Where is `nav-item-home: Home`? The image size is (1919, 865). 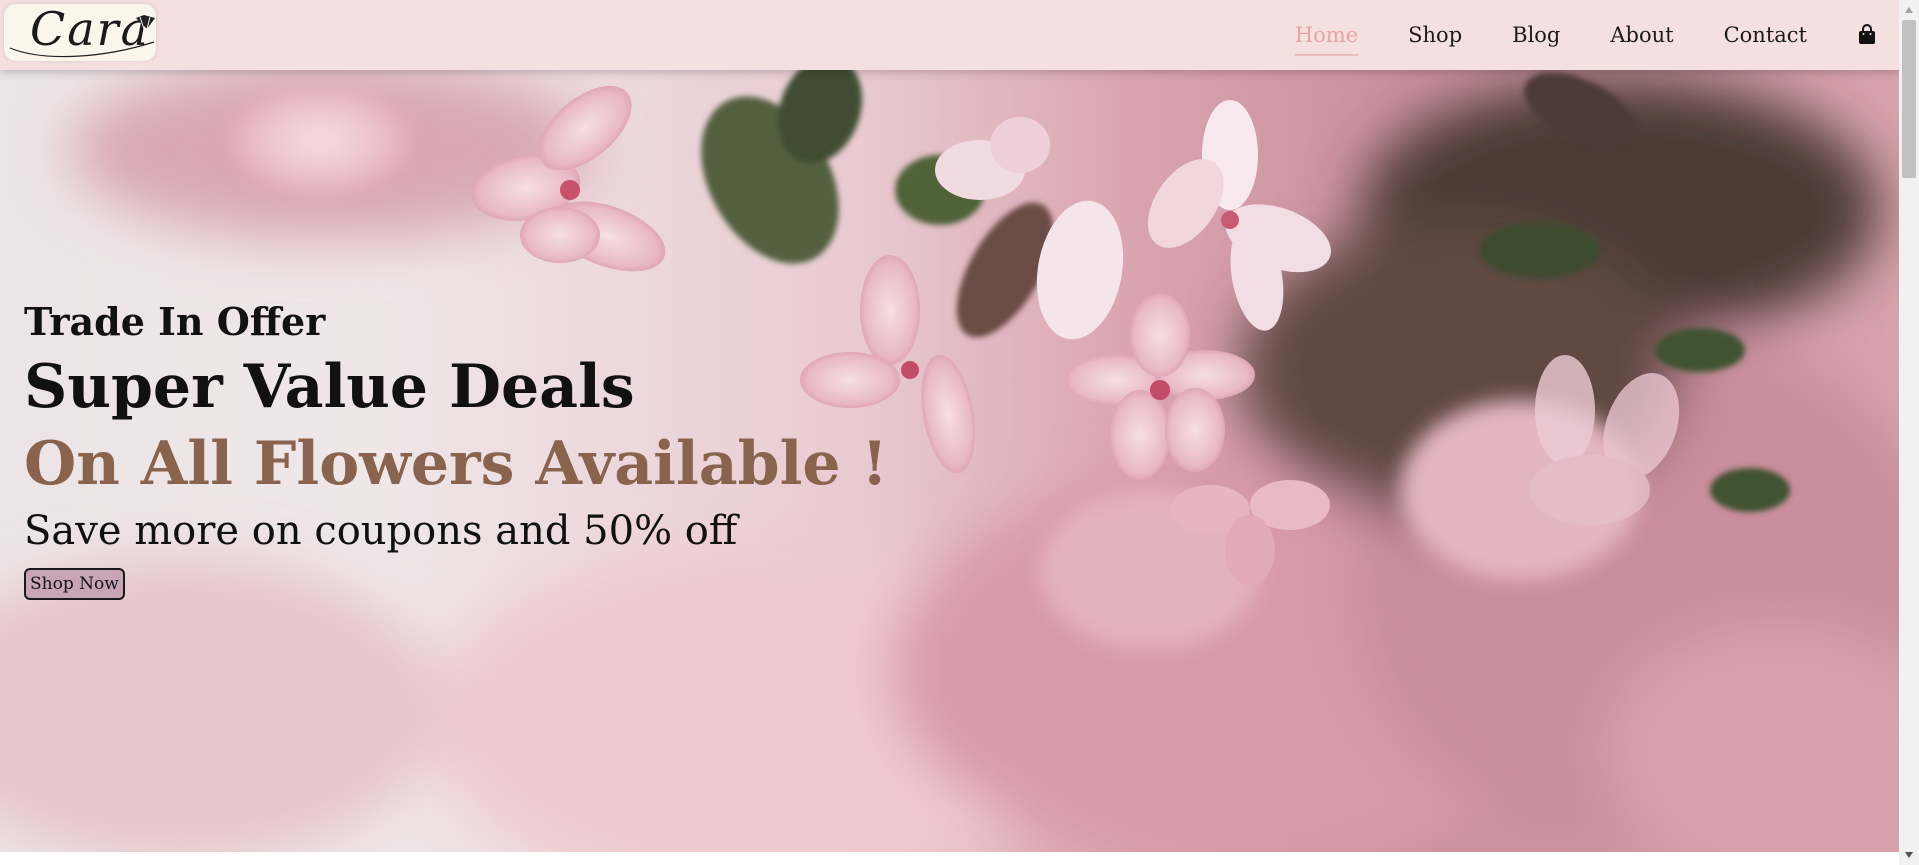
nav-item-home: Home is located at coordinates (1326, 39).